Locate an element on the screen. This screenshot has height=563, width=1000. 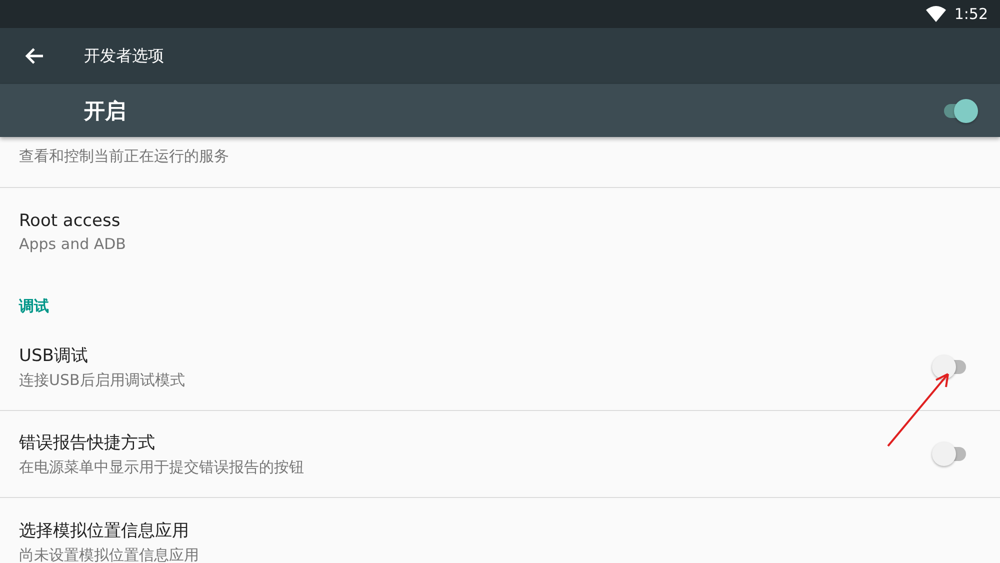
setting-summary: 在电源菜单中显示用于提交错误报告的按钮 is located at coordinates (161, 467).